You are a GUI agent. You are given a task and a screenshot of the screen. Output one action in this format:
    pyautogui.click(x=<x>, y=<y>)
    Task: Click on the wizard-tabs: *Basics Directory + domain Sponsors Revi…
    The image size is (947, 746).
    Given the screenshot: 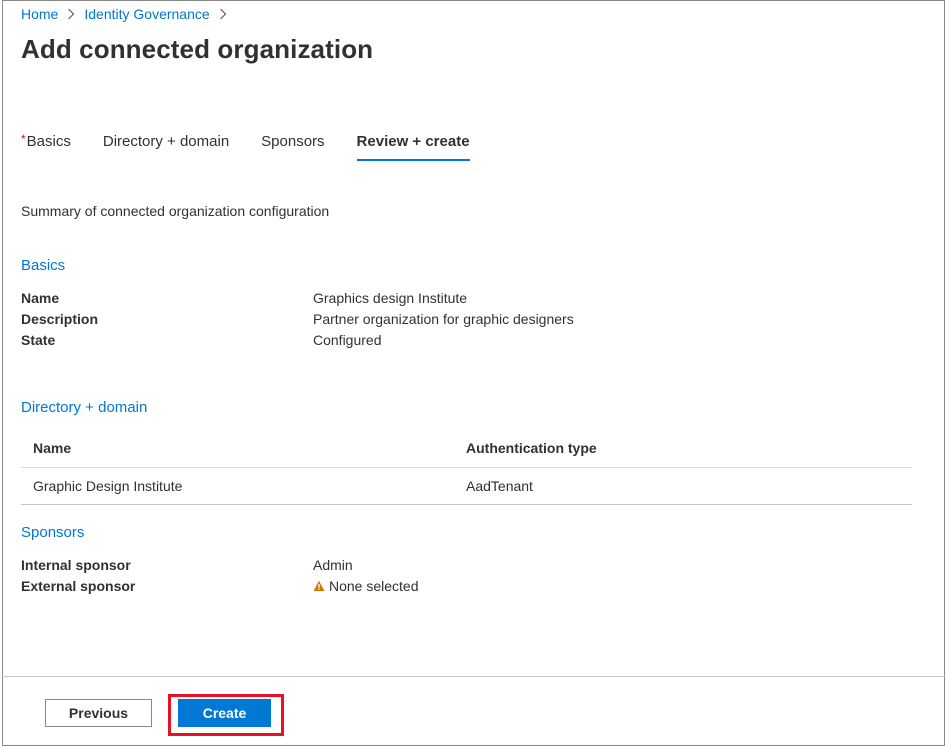 What is the action you would take?
    pyautogui.click(x=261, y=146)
    